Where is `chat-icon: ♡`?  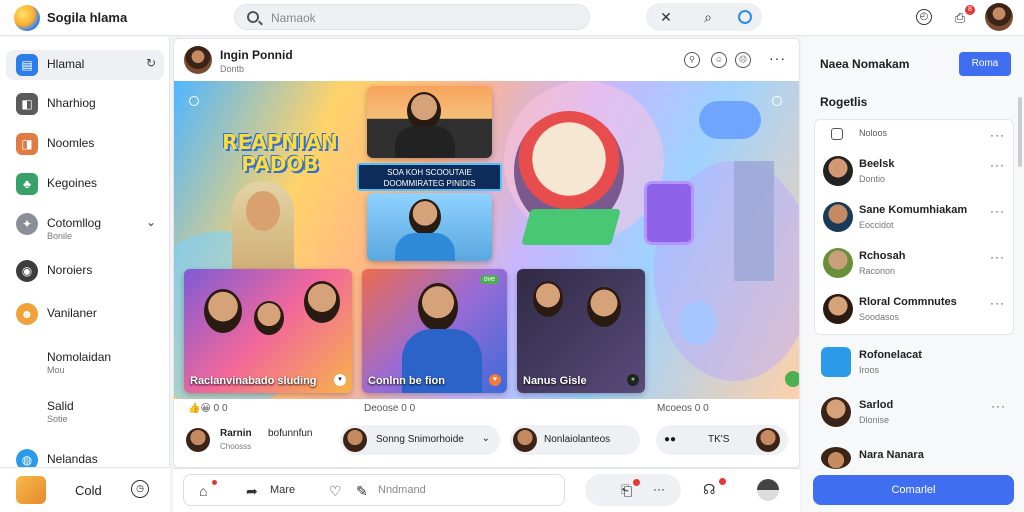 chat-icon: ♡ is located at coordinates (335, 491).